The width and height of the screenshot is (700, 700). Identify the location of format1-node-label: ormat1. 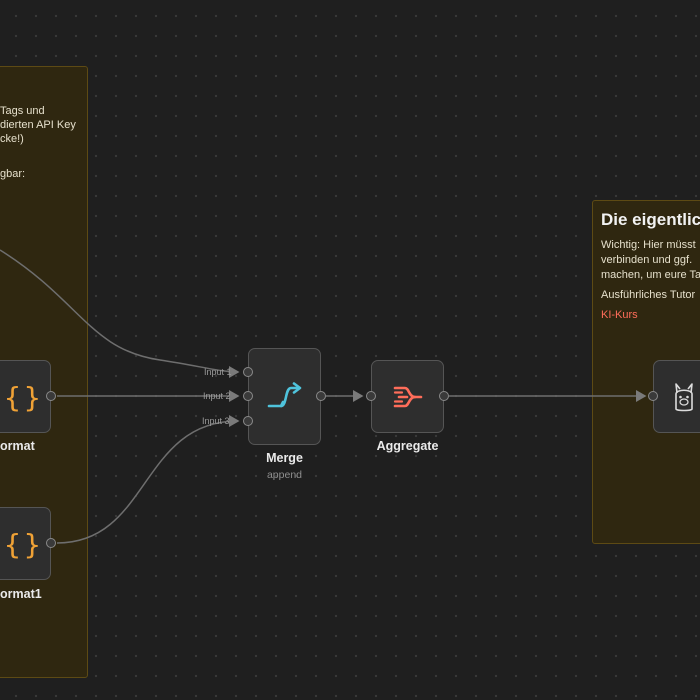
(21, 594).